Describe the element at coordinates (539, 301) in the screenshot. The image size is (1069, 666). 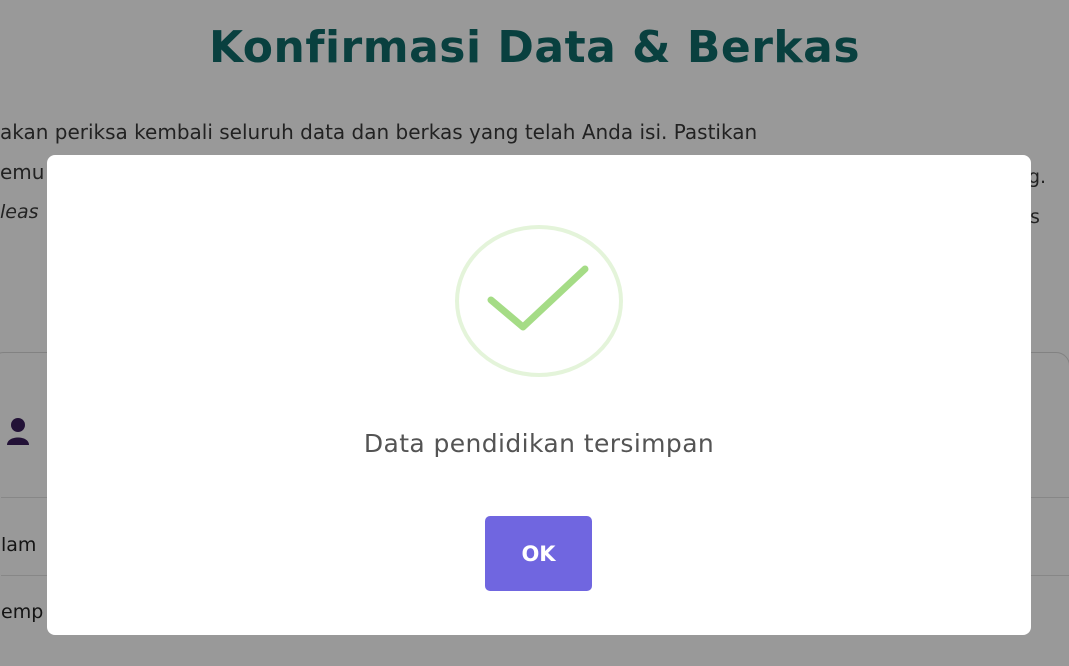
I see `check-circle-icon` at that location.